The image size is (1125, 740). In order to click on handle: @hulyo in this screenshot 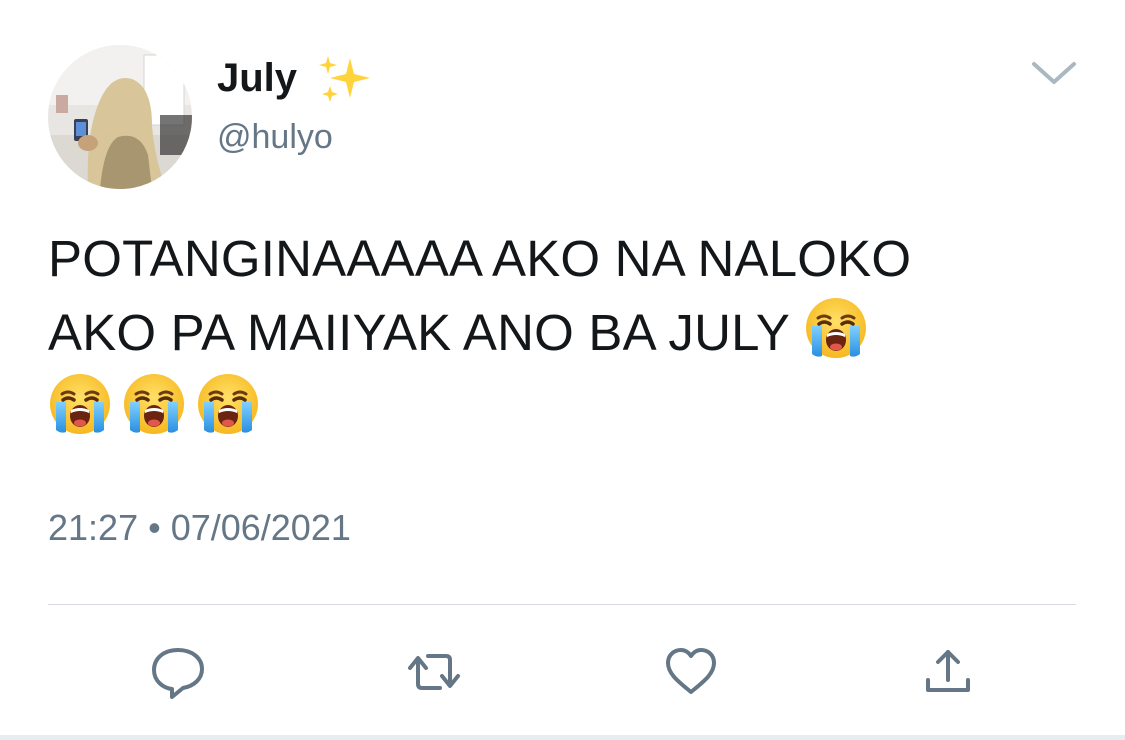, I will do `click(275, 137)`.